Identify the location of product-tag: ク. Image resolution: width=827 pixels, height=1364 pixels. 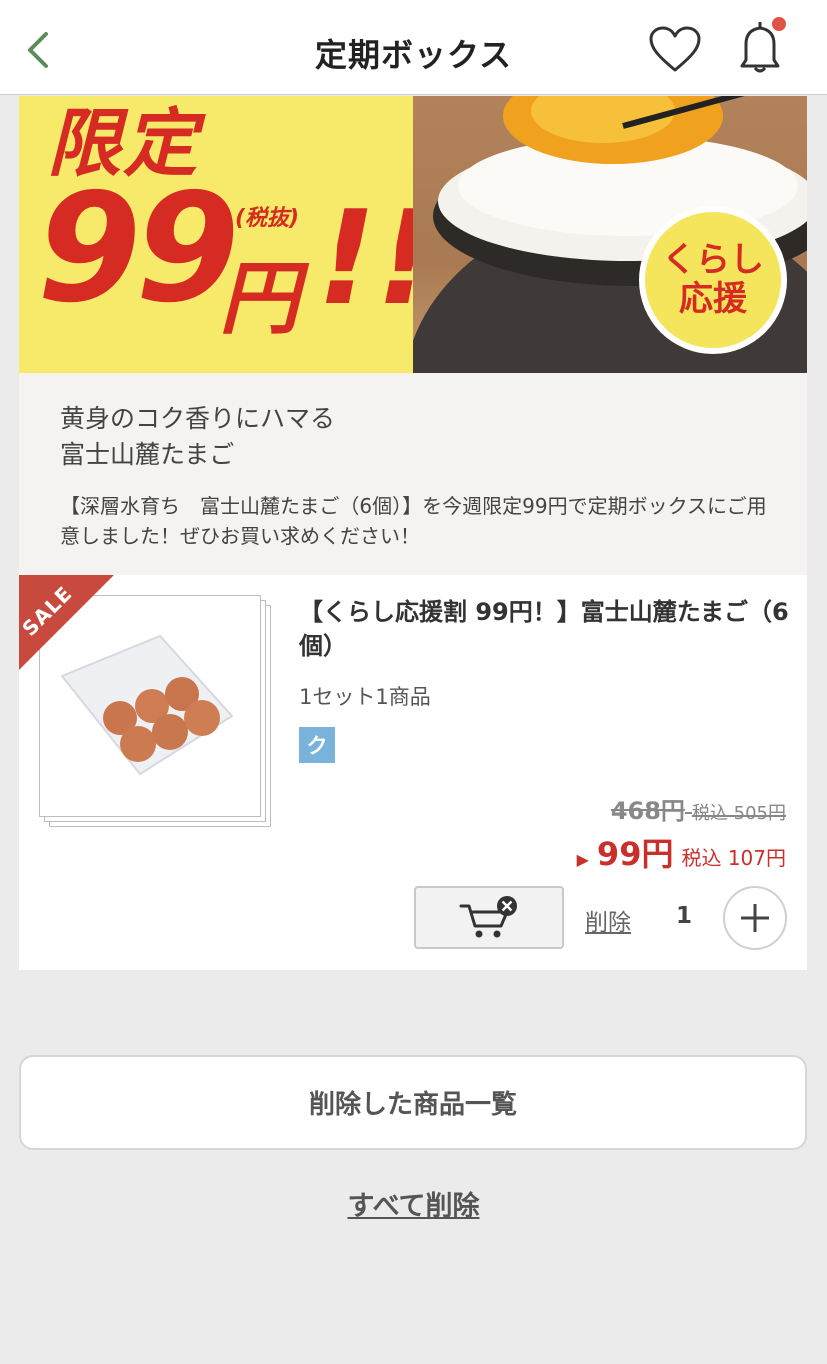
(317, 745).